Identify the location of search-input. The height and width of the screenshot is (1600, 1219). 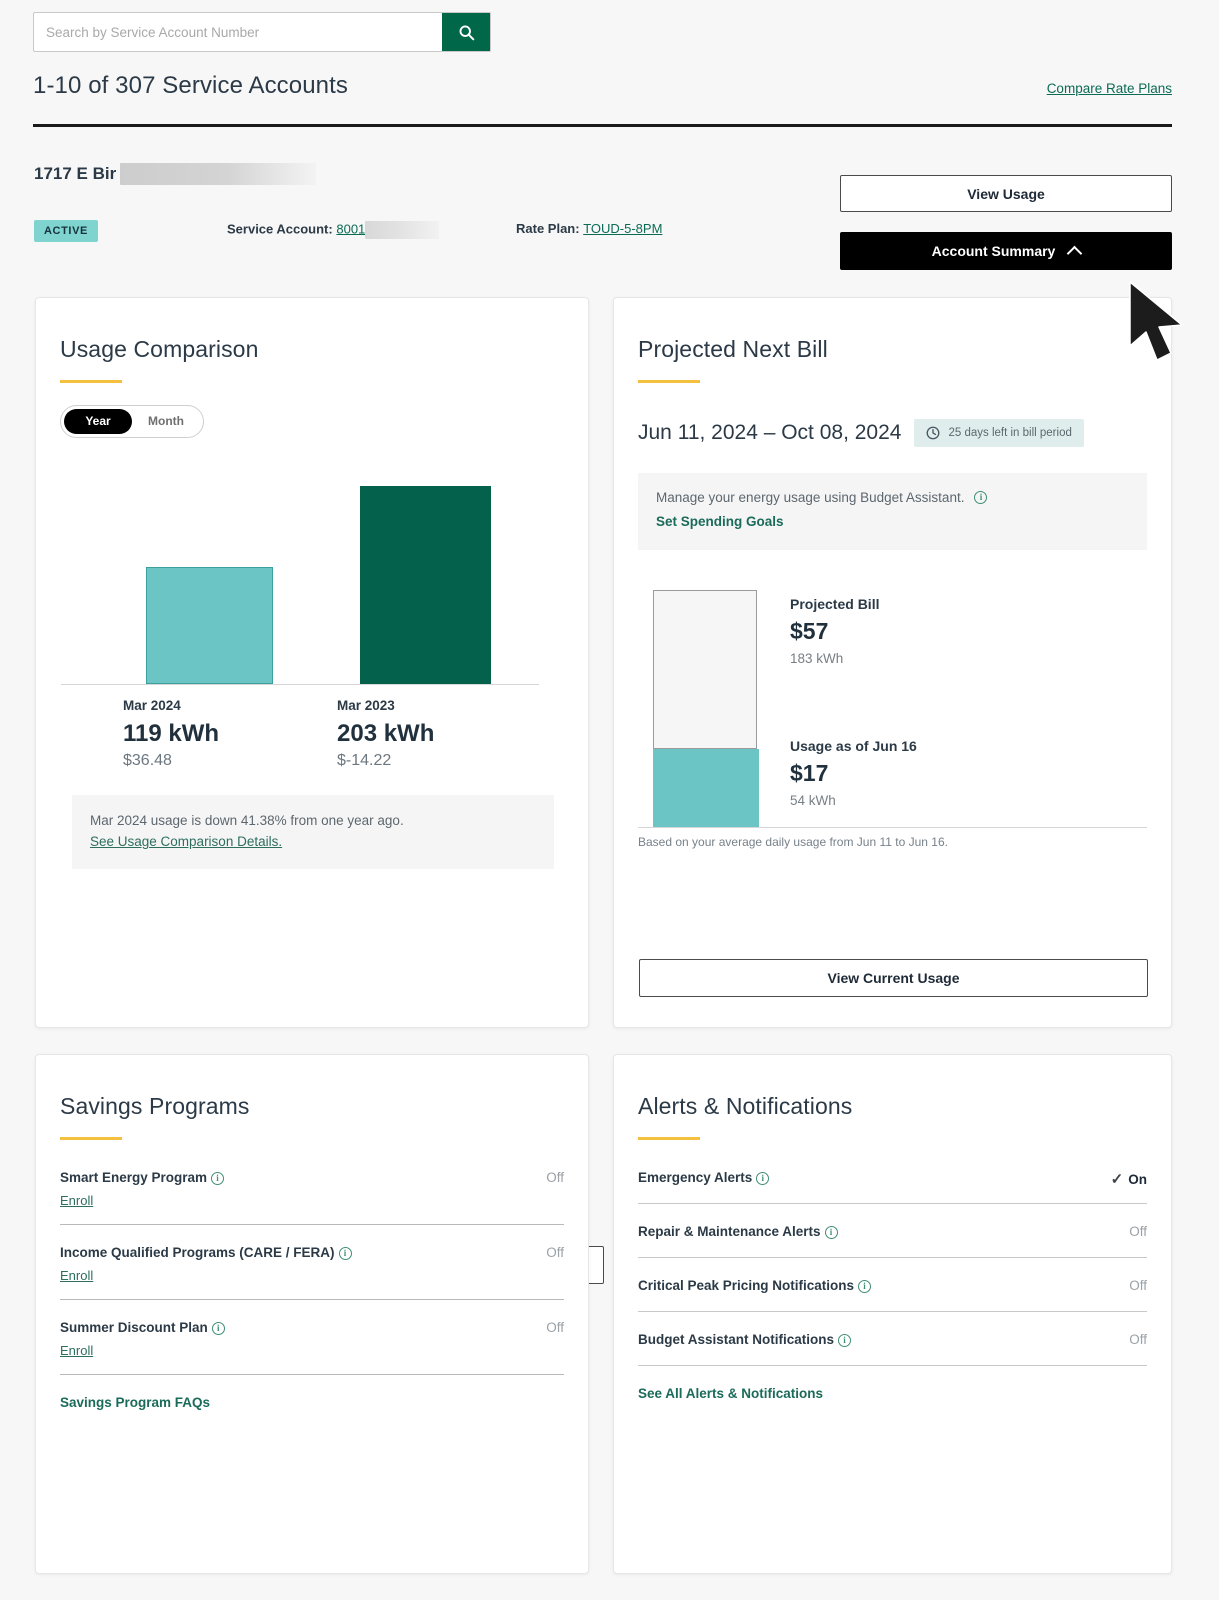
(238, 32).